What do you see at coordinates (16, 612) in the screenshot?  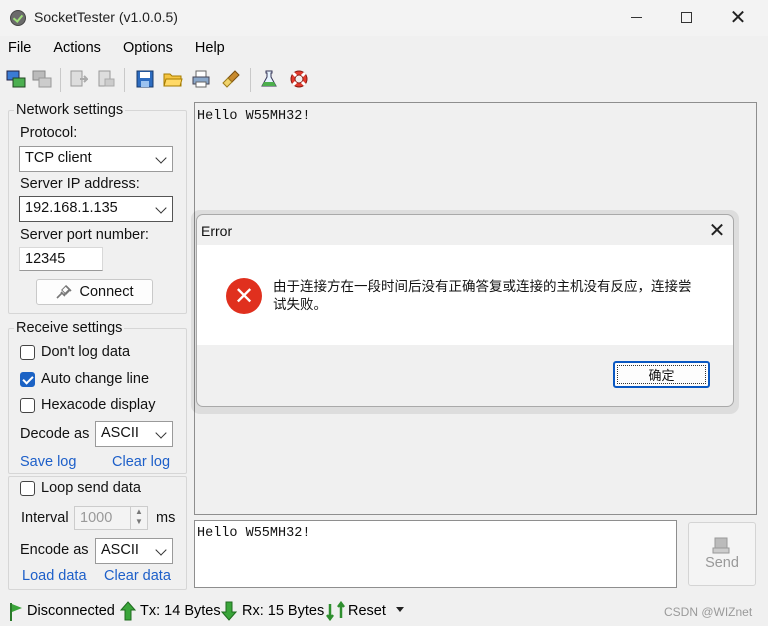 I see `flag-icon` at bounding box center [16, 612].